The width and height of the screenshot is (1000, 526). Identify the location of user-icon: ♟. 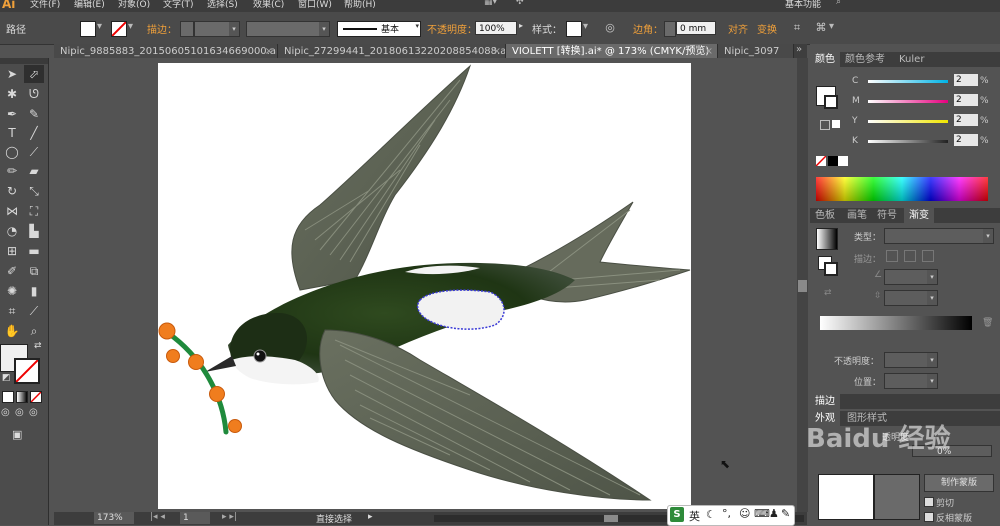
(774, 513).